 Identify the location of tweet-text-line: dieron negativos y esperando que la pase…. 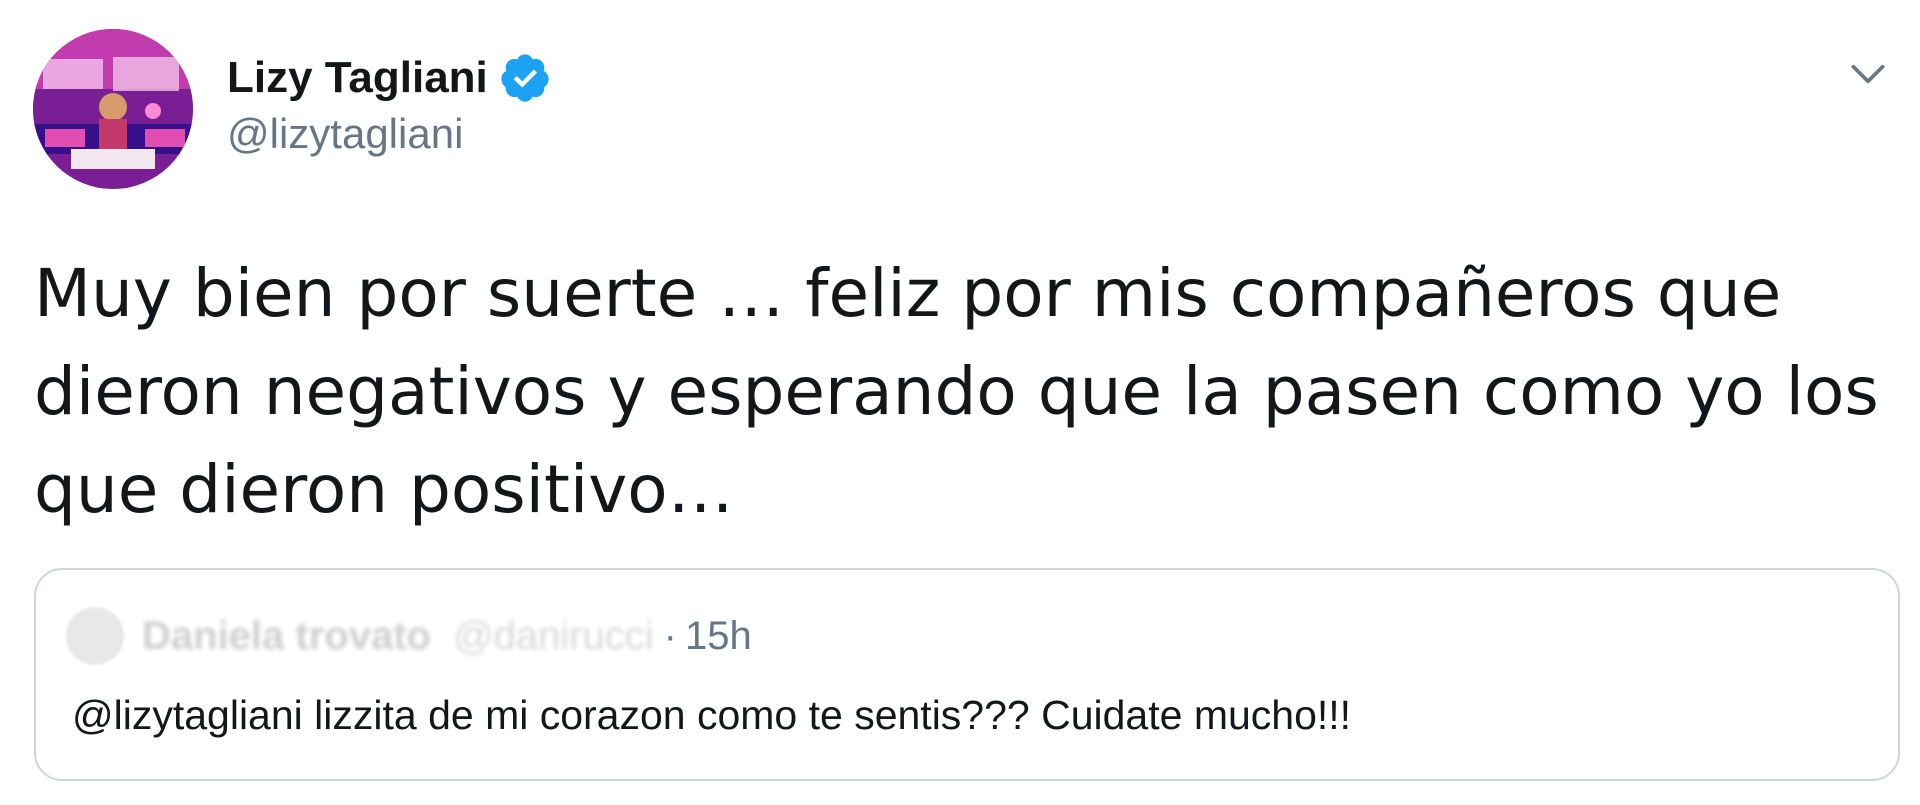
(956, 391).